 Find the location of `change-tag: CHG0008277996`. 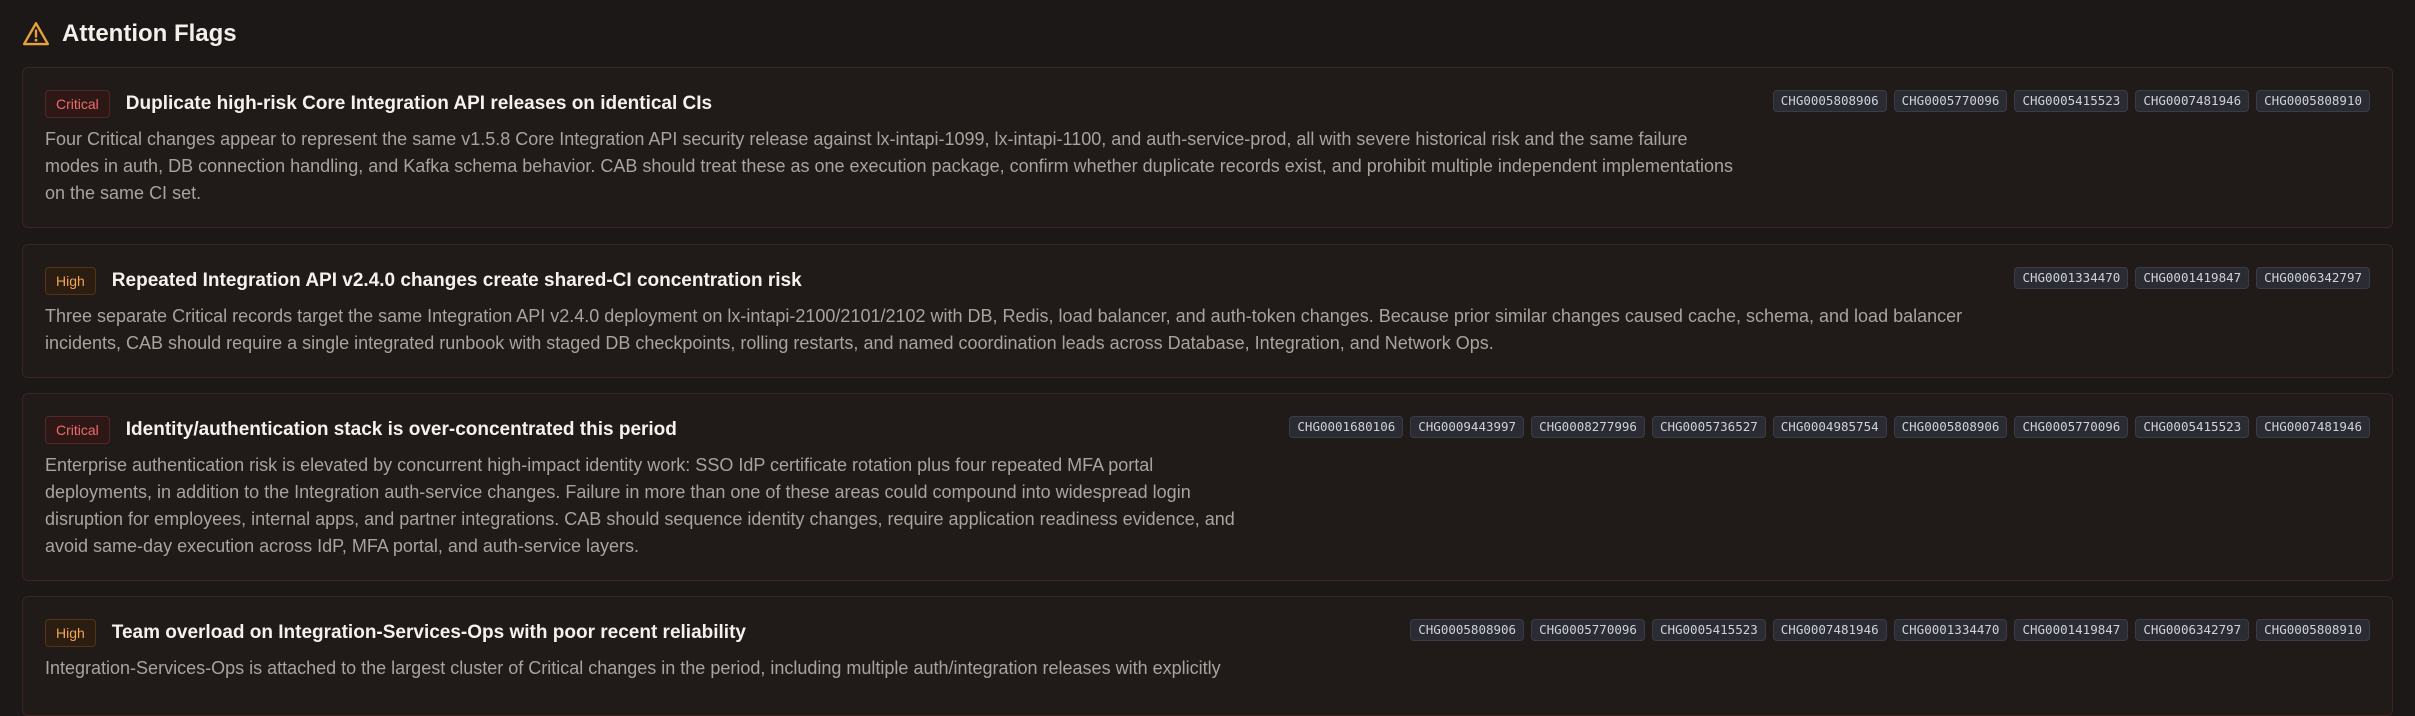

change-tag: CHG0008277996 is located at coordinates (1588, 427).